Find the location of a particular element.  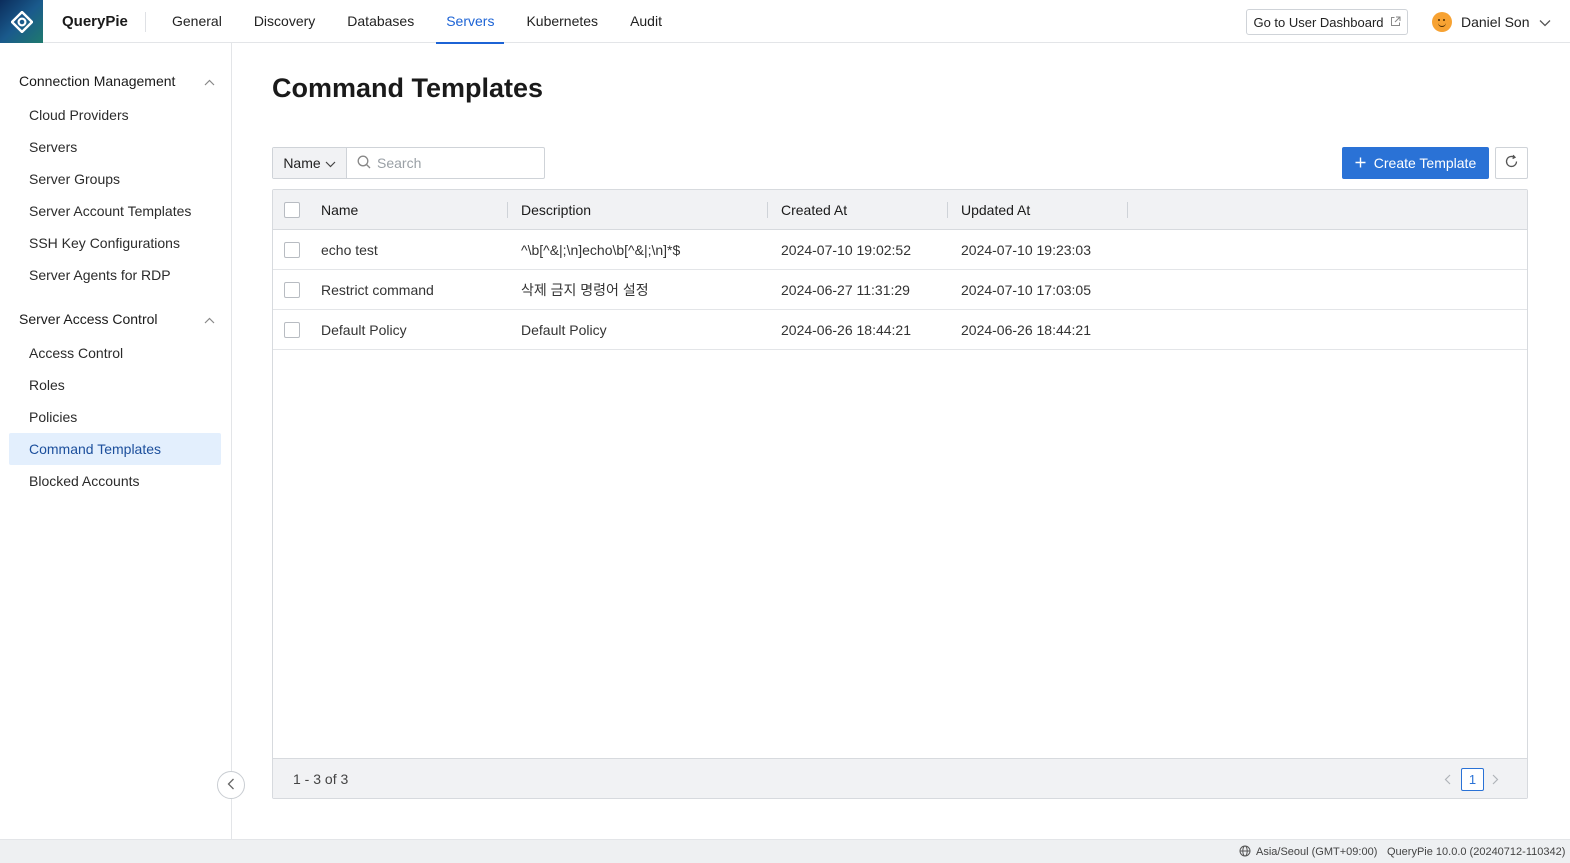

sidebar-item-server-groups: Server Groups is located at coordinates (115, 179).